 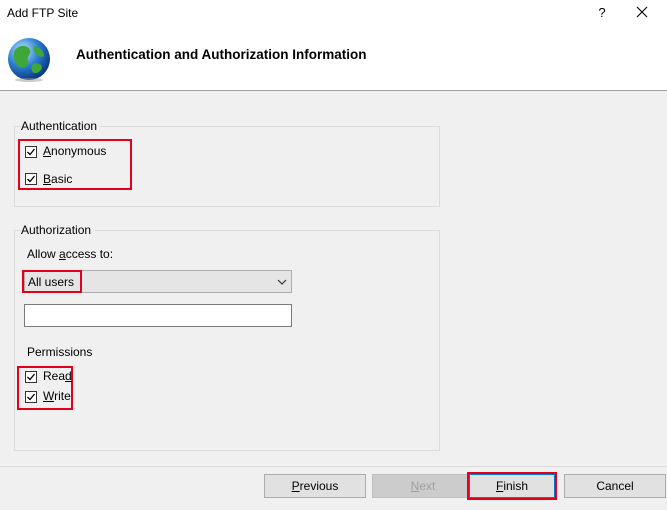 I want to click on close-icon, so click(x=642, y=12).